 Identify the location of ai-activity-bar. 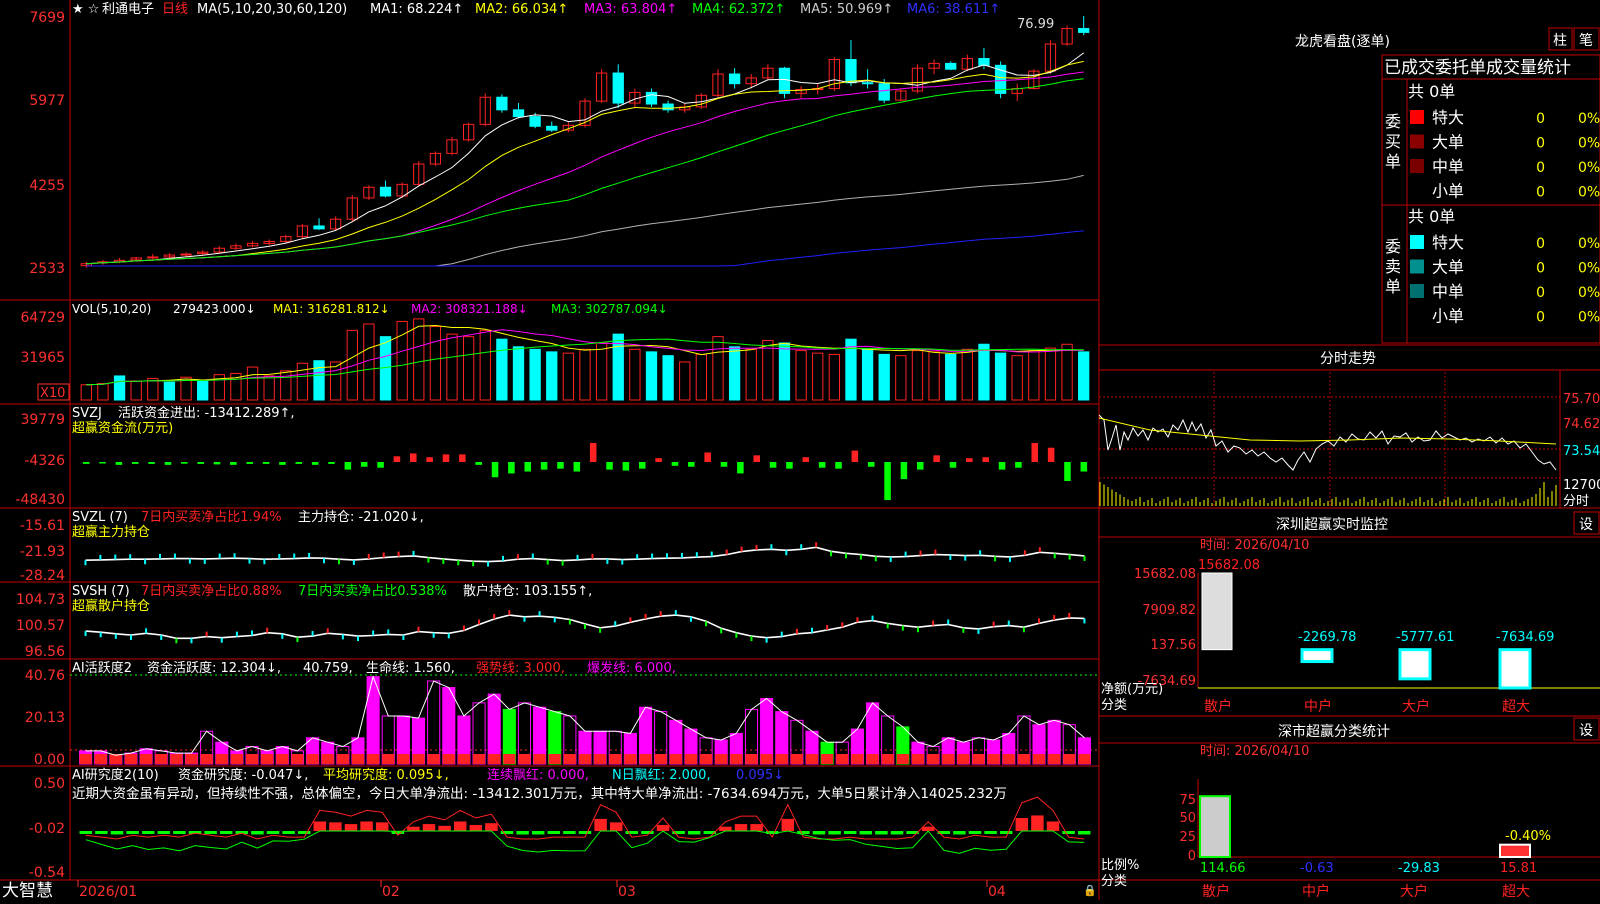
(494, 729).